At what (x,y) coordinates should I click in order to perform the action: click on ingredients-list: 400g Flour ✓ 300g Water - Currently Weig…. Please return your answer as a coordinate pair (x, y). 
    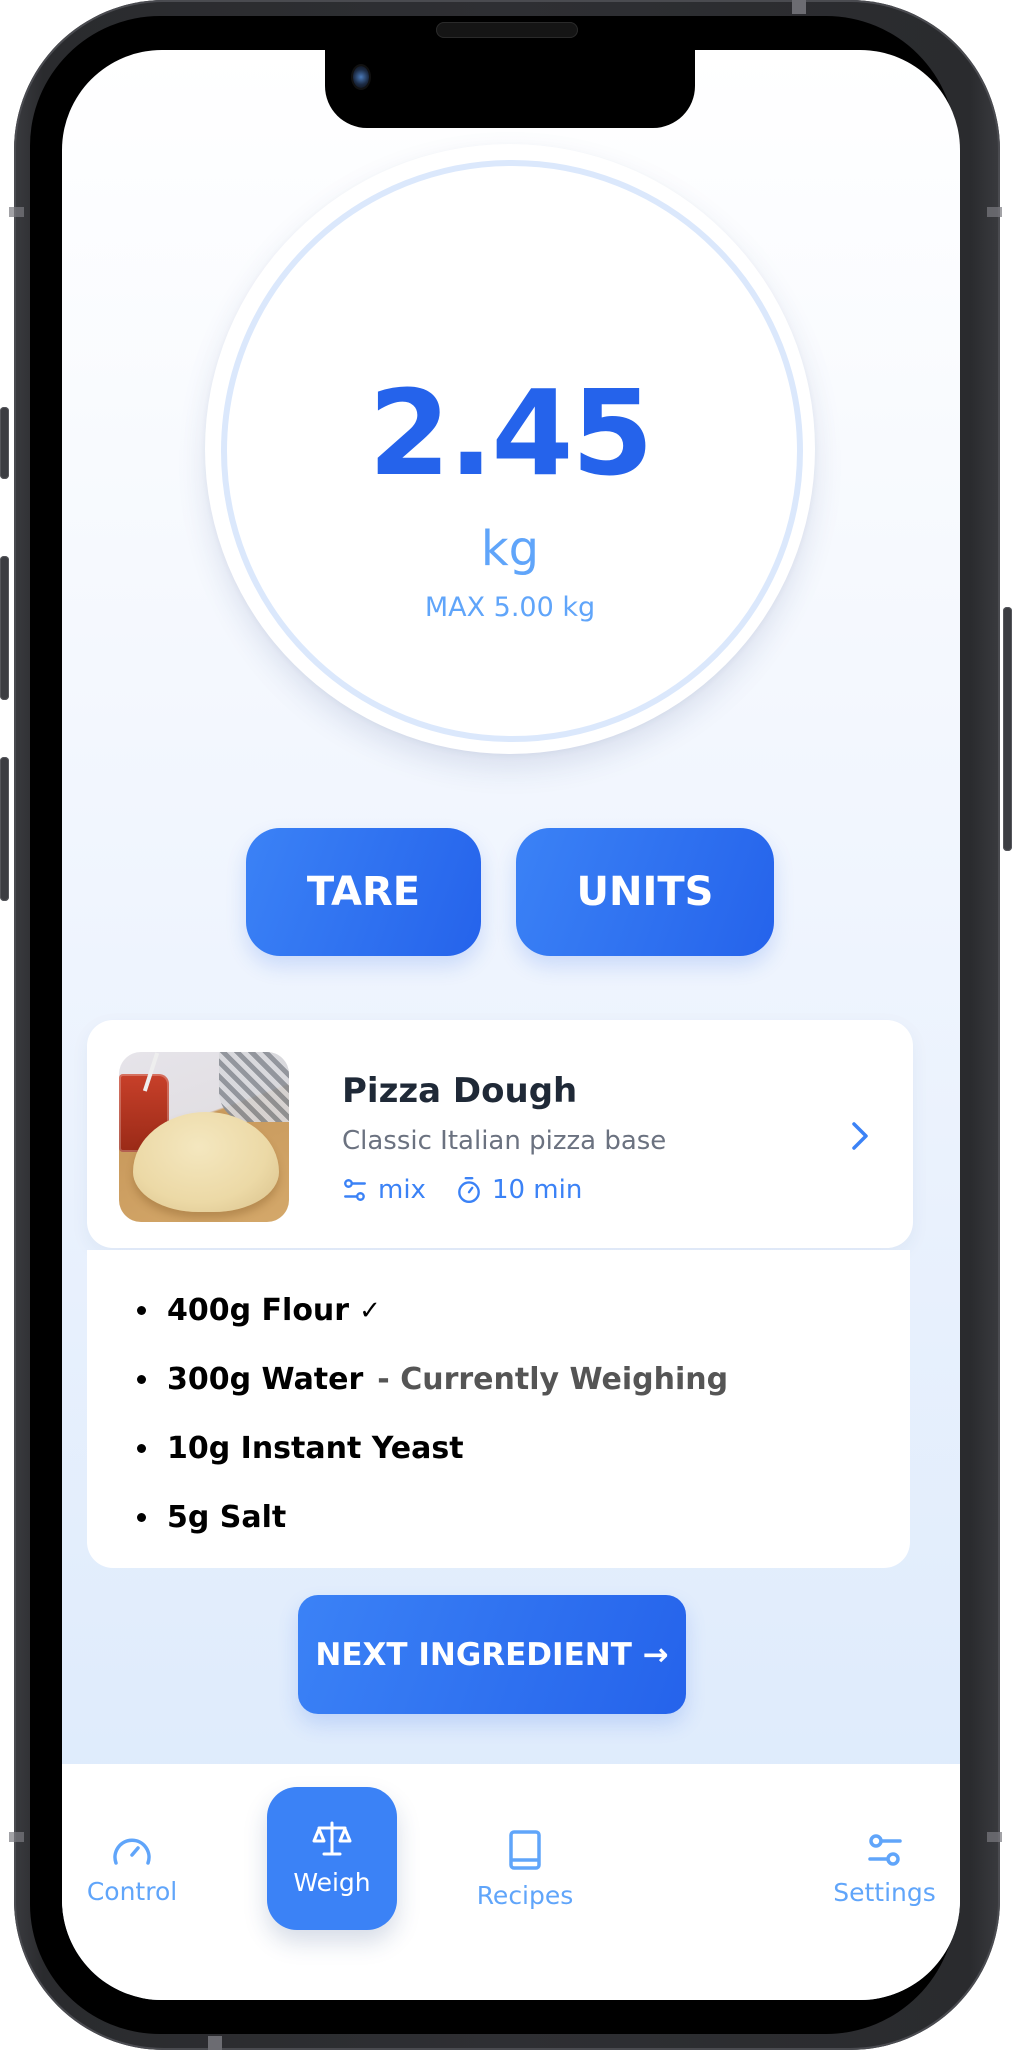
    Looking at the image, I should click on (432, 1414).